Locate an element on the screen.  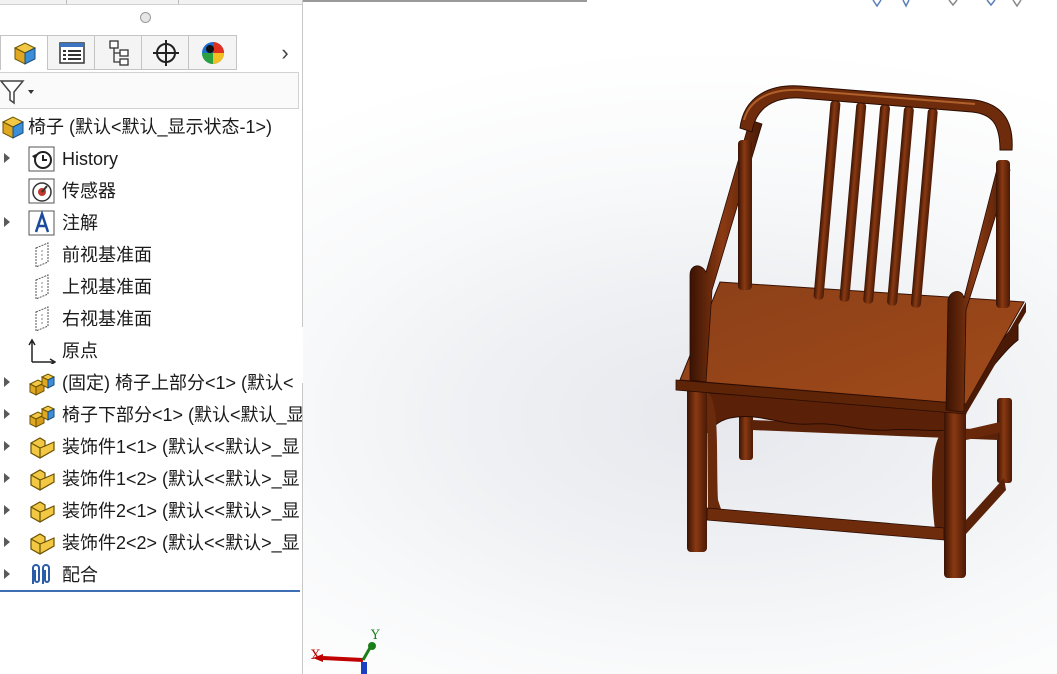
tree-item-lower-chair: 椅子下部分<1> (默认<默认_显 is located at coordinates (151, 415).